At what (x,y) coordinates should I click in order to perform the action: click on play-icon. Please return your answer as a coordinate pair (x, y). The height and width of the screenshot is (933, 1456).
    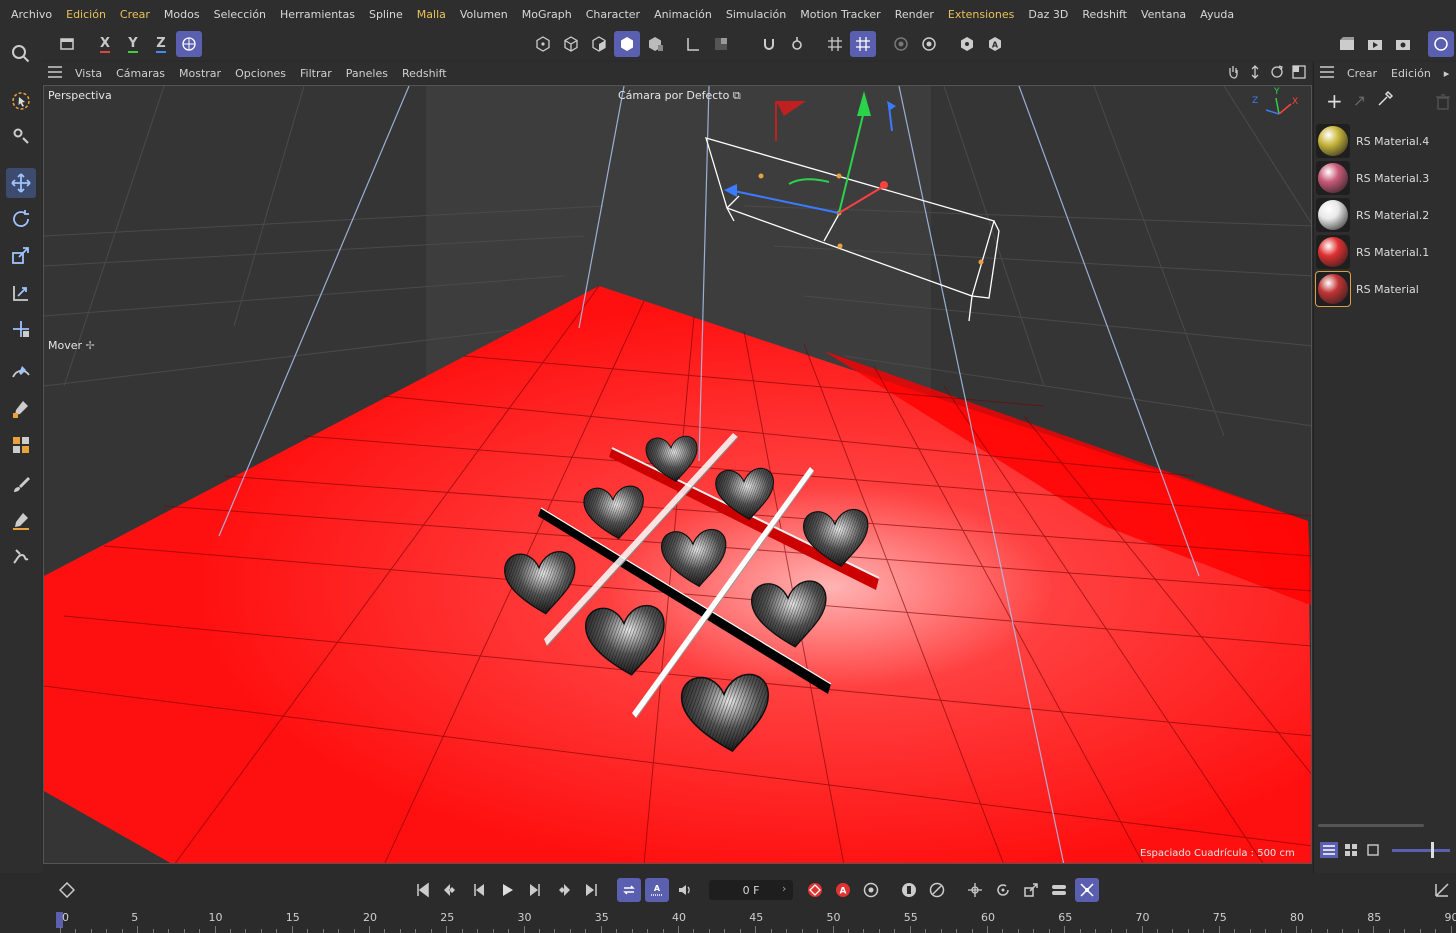
    Looking at the image, I should click on (507, 890).